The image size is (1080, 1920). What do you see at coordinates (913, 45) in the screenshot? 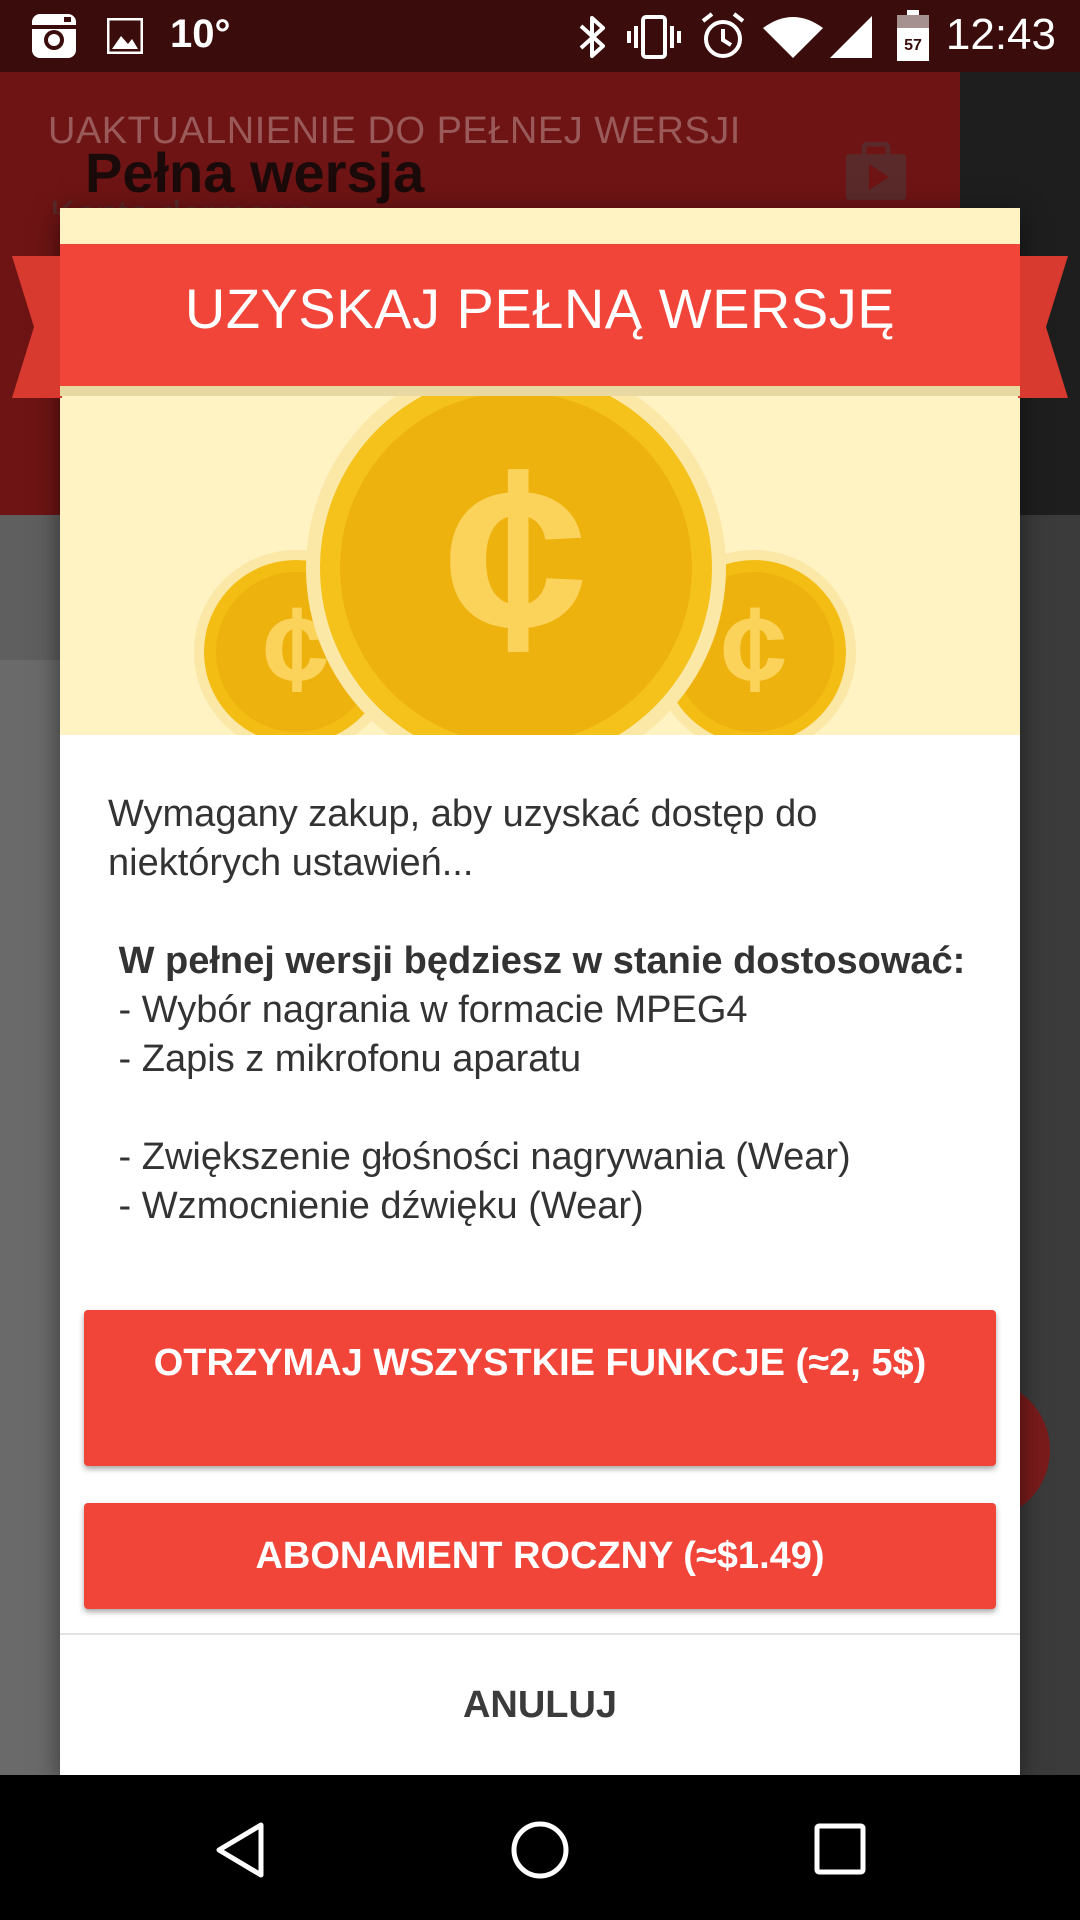
I see `battery-level: 57` at bounding box center [913, 45].